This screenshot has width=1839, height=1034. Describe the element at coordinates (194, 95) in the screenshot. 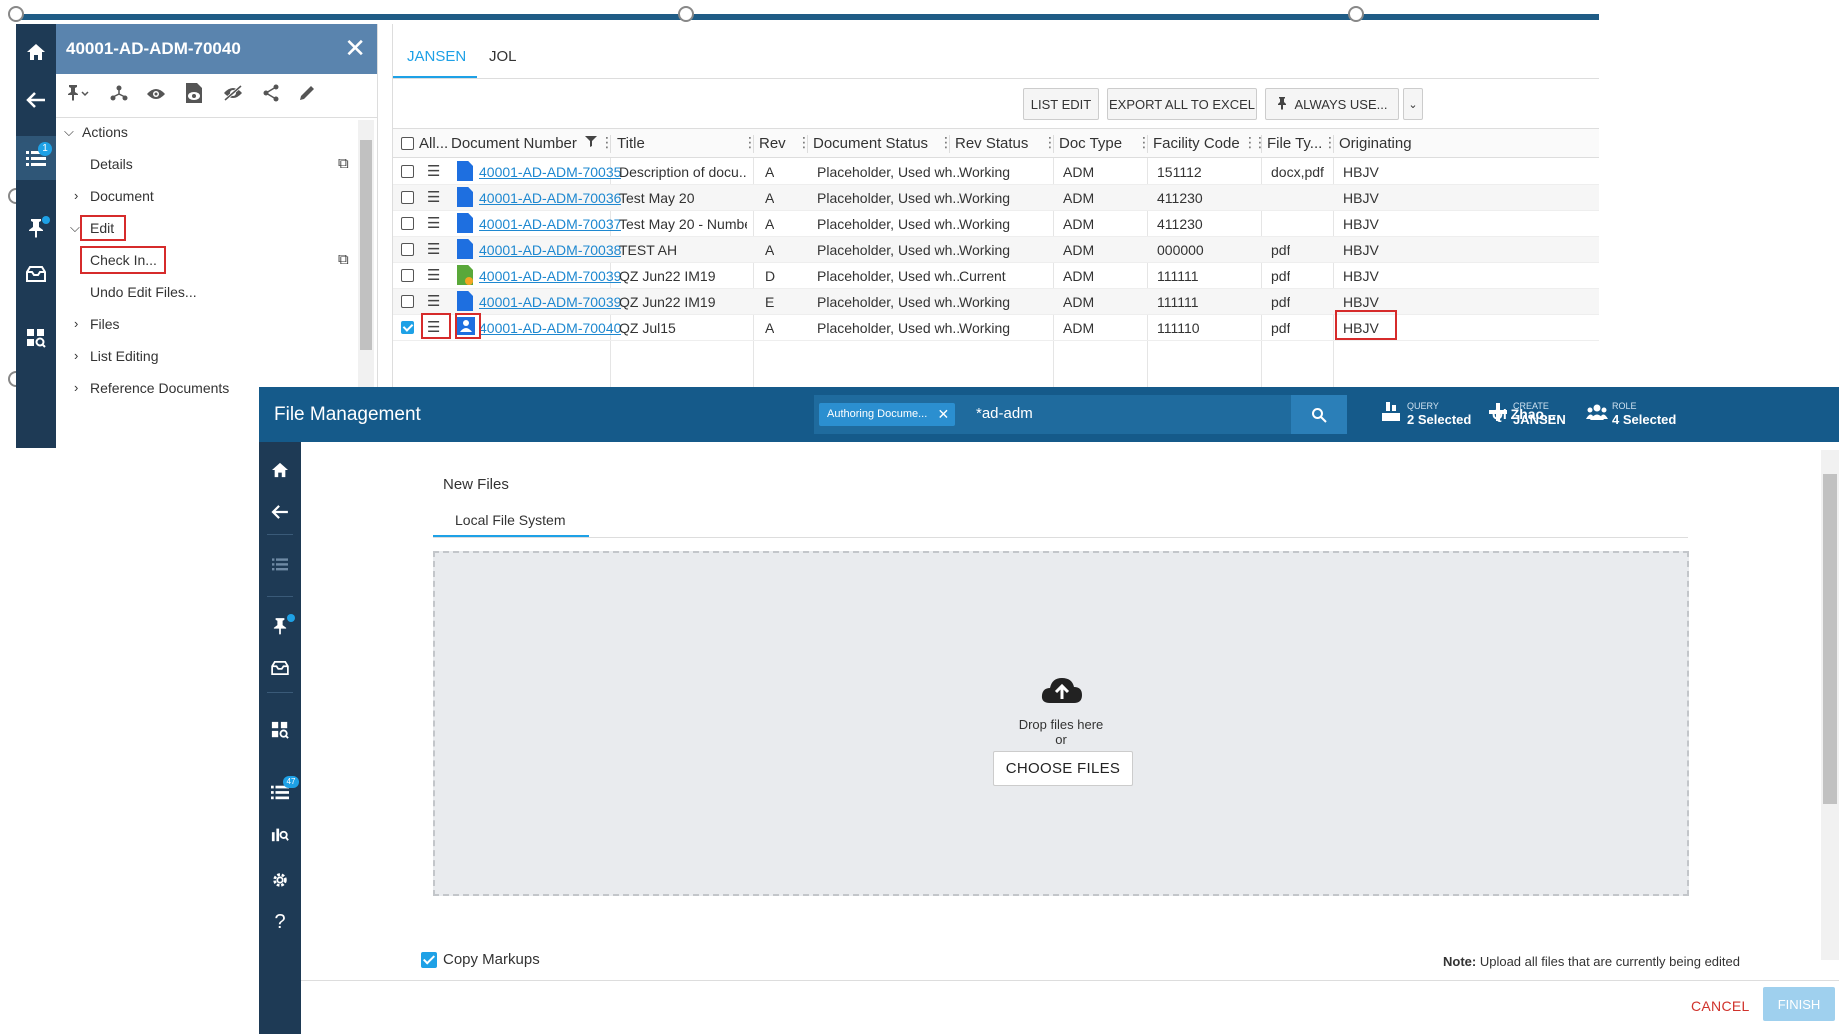

I see `document-view-icon` at that location.